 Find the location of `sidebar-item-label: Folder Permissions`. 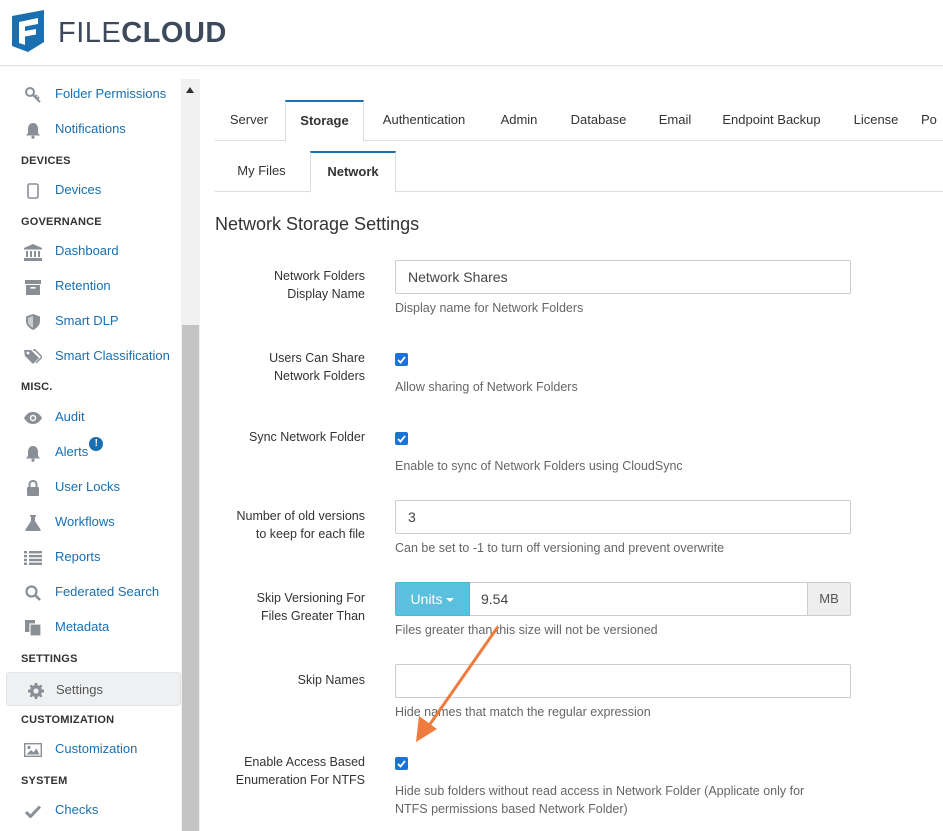

sidebar-item-label: Folder Permissions is located at coordinates (111, 93).